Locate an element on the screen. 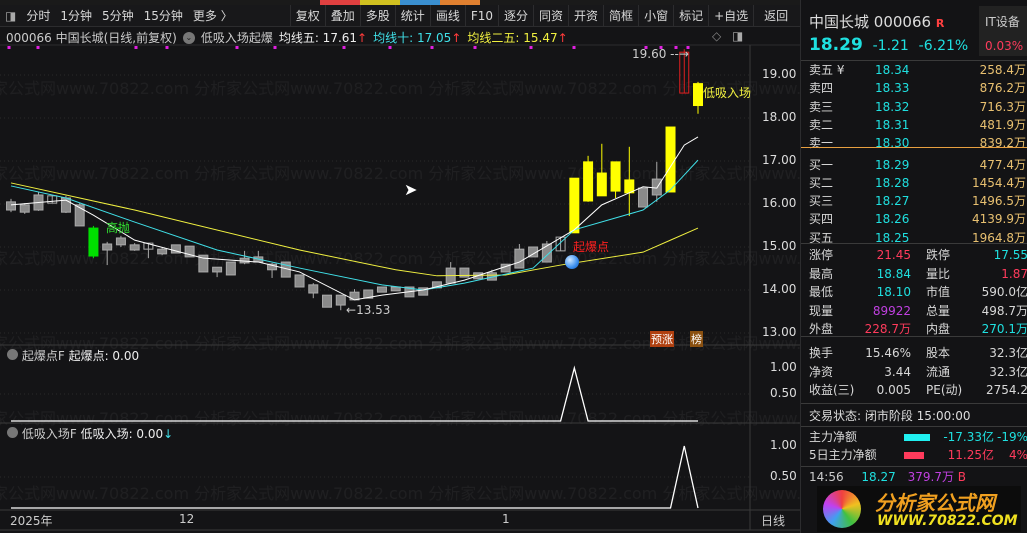 This screenshot has width=1027, height=533. breakout-indicator-line is located at coordinates (354, 393).